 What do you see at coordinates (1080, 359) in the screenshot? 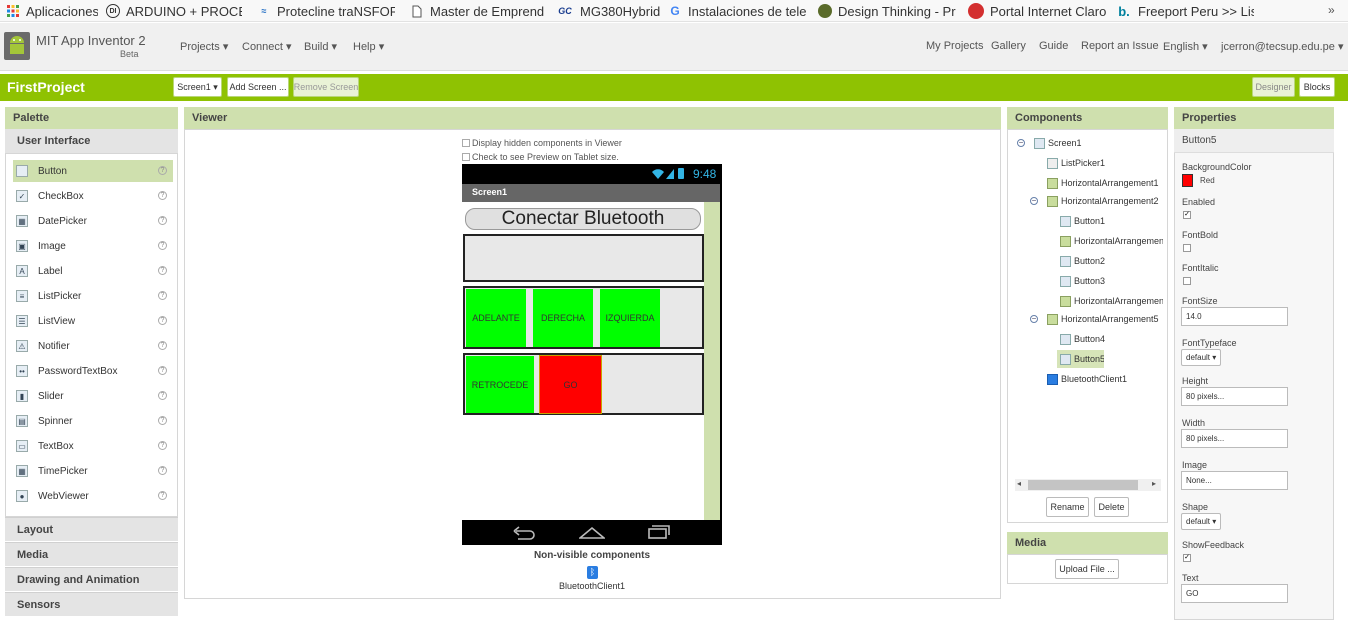
I see `tree-node-button5: Button5` at bounding box center [1080, 359].